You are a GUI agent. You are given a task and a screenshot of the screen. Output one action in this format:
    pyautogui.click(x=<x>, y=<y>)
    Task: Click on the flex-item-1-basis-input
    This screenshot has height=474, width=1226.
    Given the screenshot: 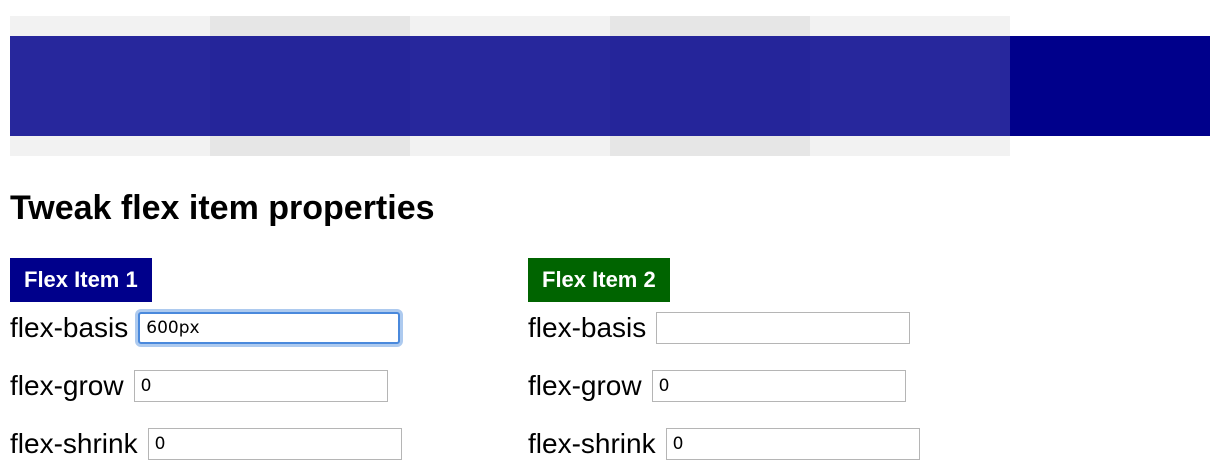 What is the action you would take?
    pyautogui.click(x=269, y=328)
    